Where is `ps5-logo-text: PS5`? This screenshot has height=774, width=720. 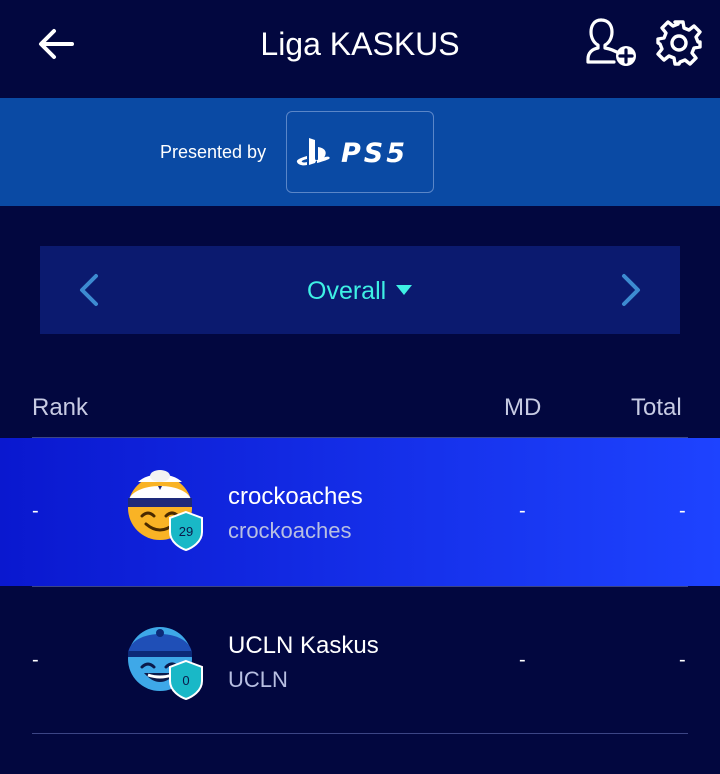
ps5-logo-text: PS5 is located at coordinates (374, 153).